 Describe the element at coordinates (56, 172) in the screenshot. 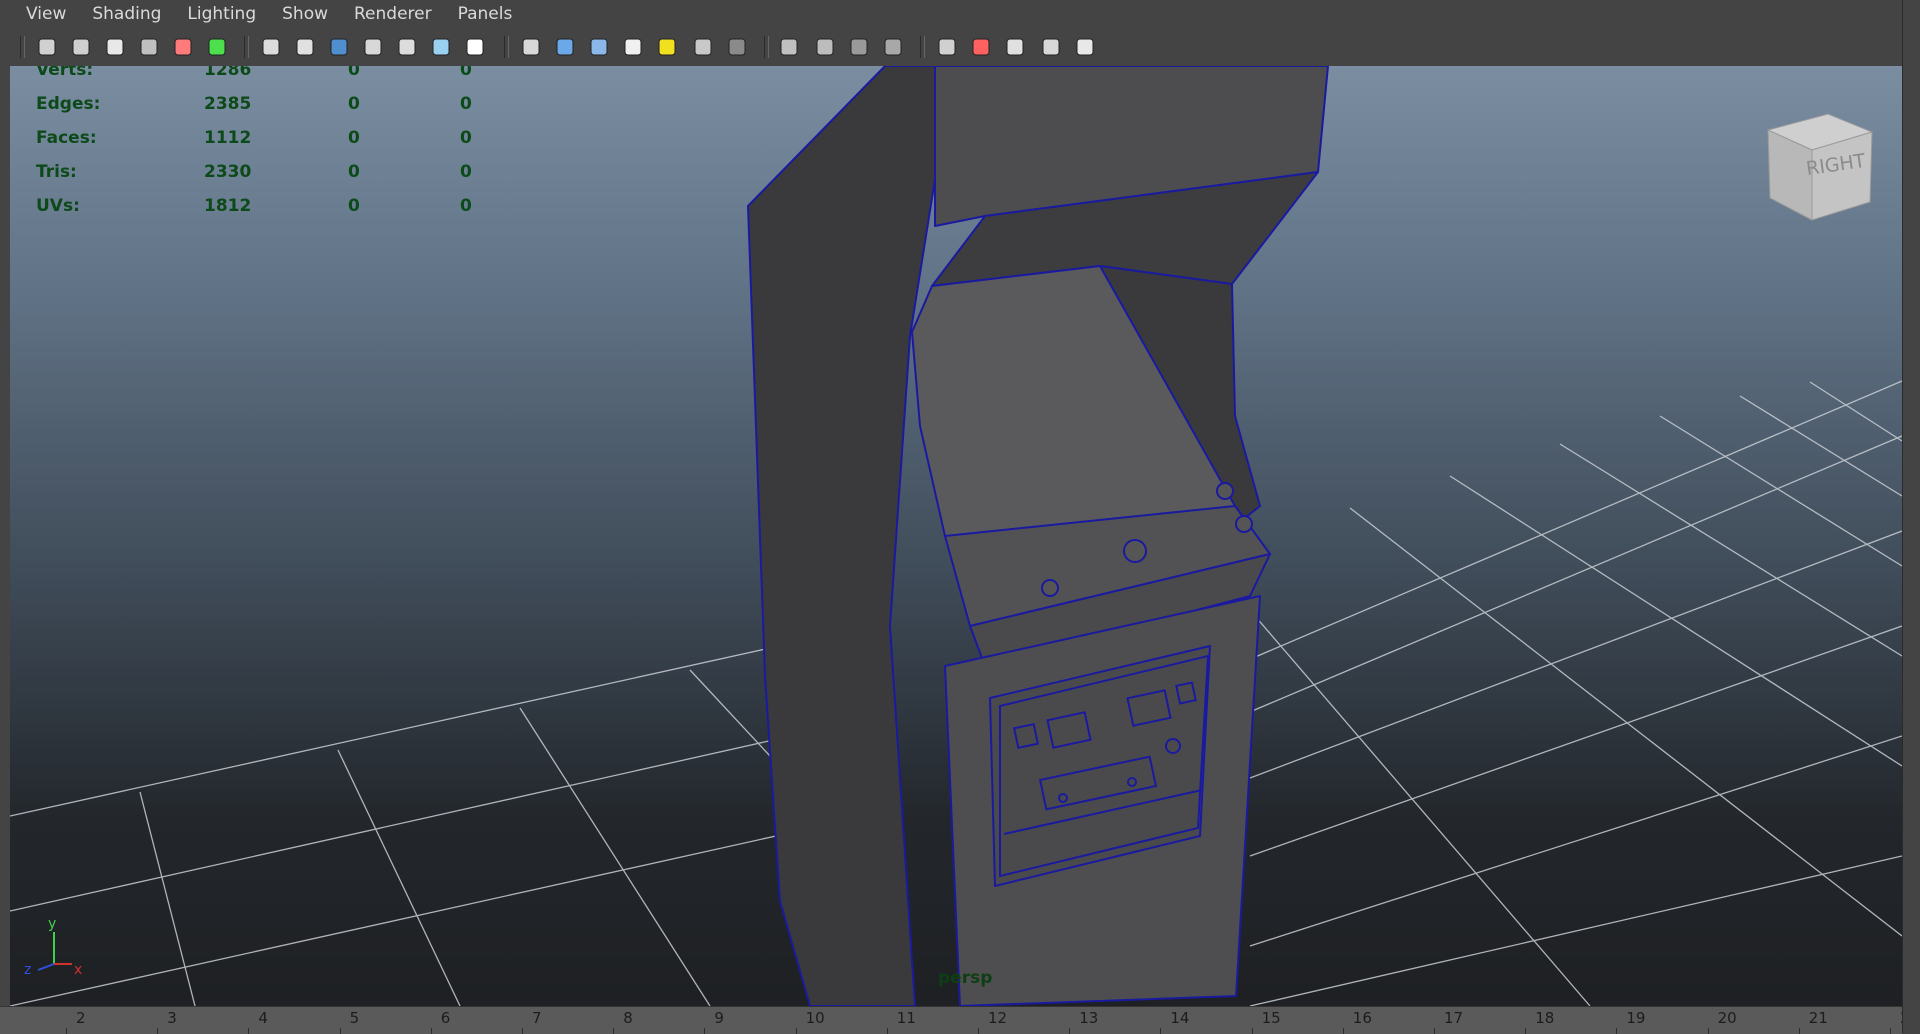

I see `hud-label: Tris:` at that location.